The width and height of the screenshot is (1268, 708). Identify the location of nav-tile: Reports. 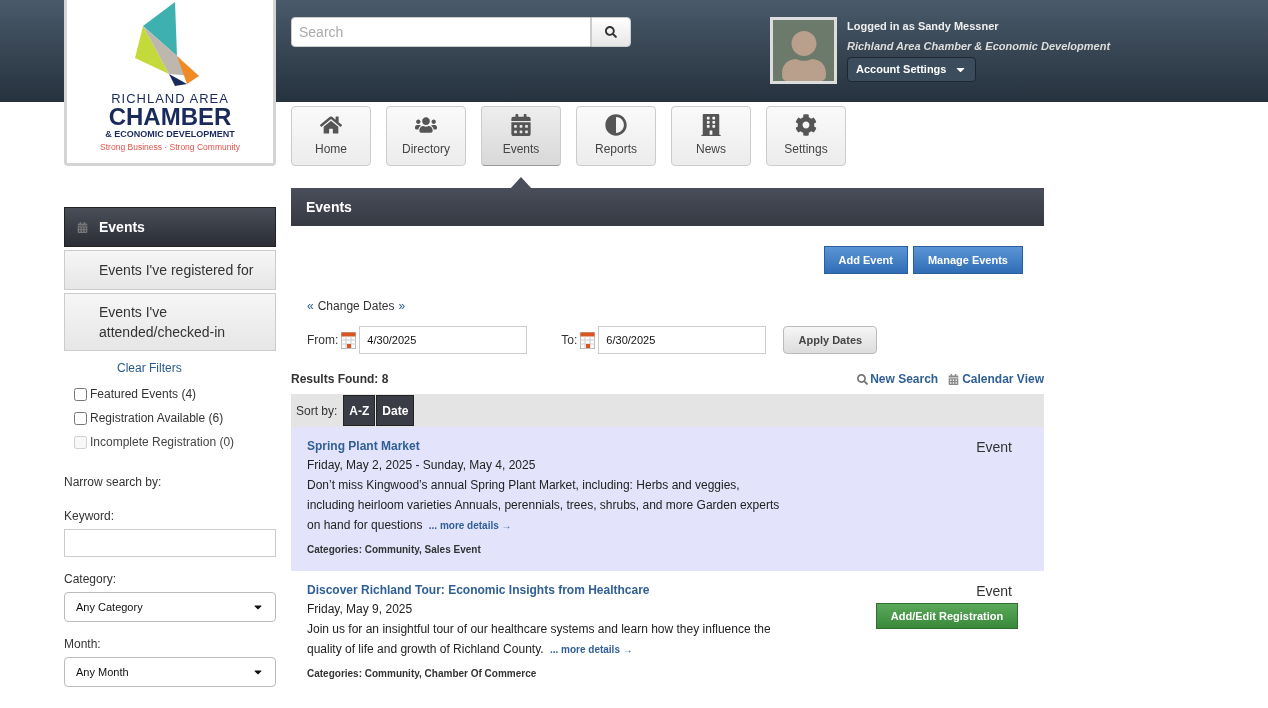
(616, 136).